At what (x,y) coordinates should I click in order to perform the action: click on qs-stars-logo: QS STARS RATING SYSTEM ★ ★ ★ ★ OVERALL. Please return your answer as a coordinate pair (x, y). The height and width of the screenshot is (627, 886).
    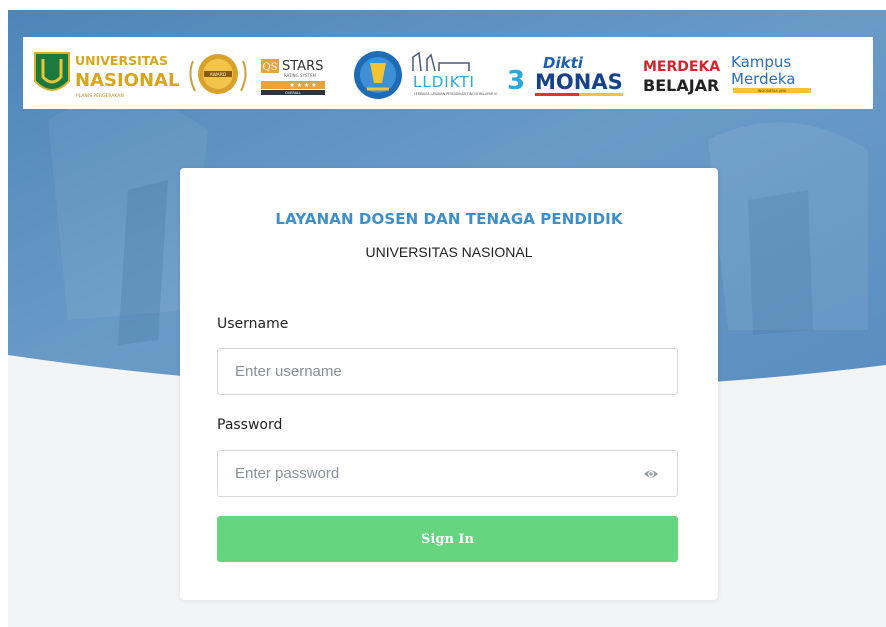
    Looking at the image, I should click on (302, 73).